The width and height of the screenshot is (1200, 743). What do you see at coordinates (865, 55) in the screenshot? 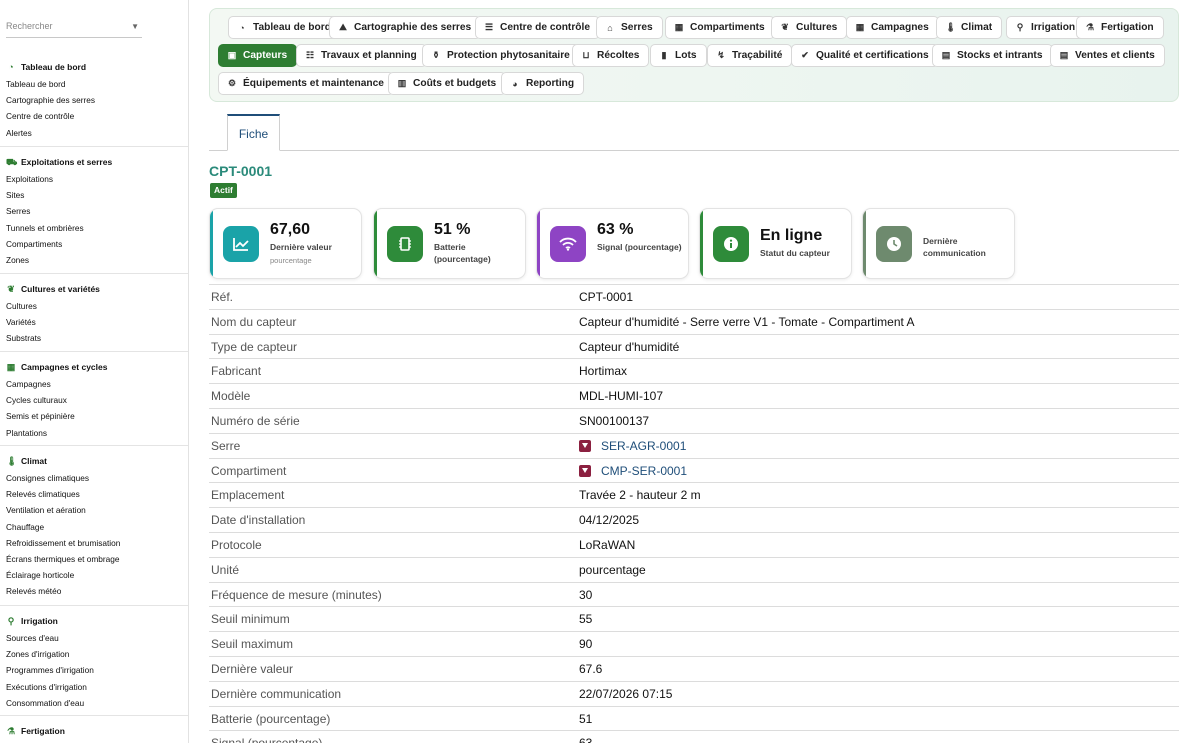
I see `module-qualit-et-certifications-button: ✔ Qualité et certifications` at bounding box center [865, 55].